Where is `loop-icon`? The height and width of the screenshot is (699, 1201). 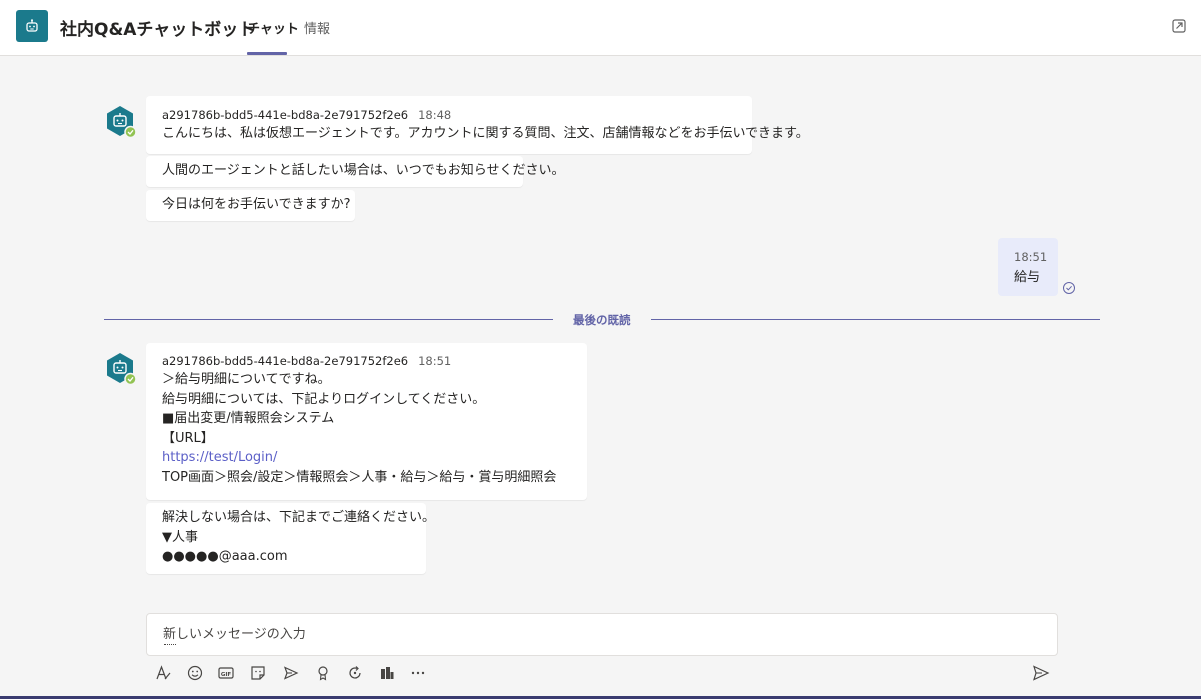 loop-icon is located at coordinates (355, 673).